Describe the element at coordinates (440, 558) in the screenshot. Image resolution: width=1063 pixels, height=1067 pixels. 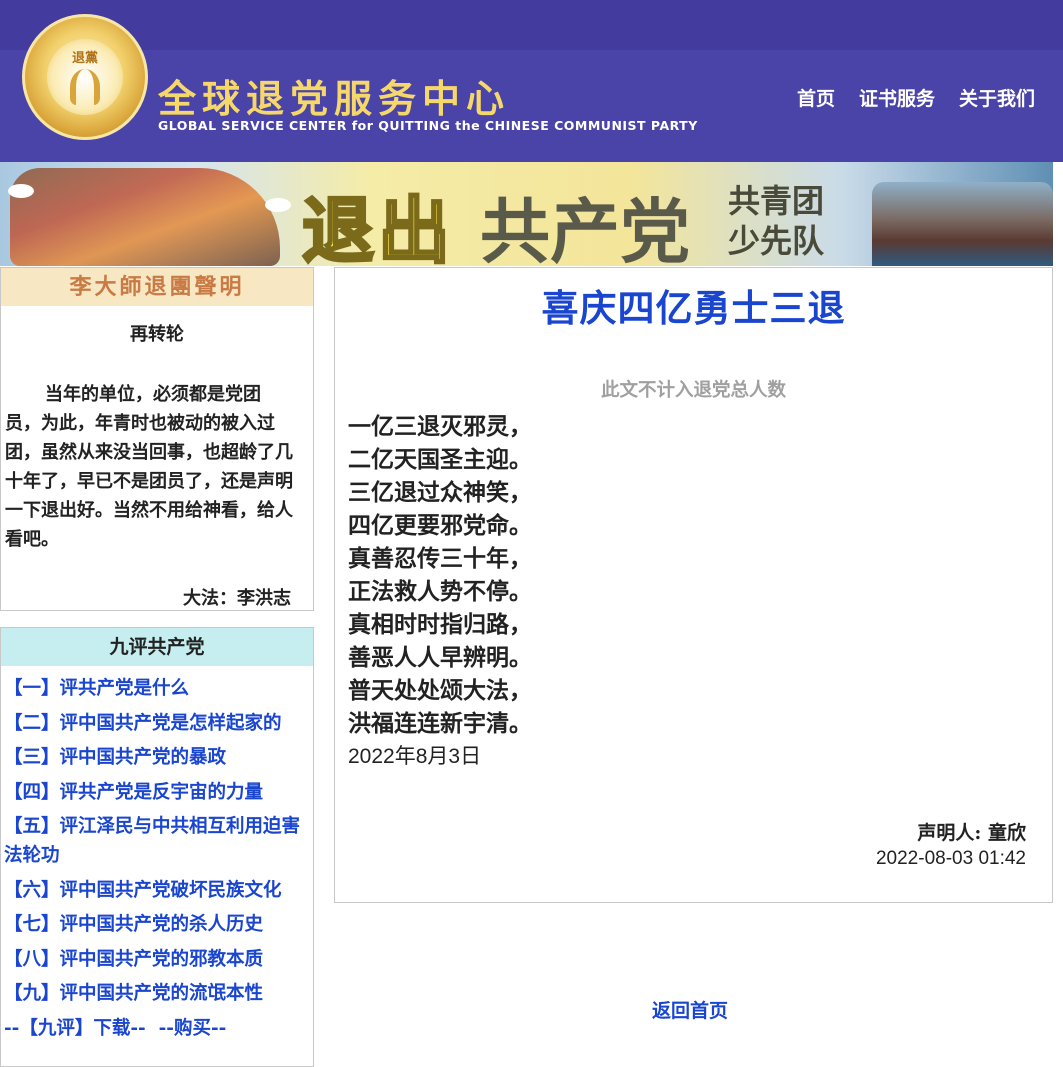
I see `poem-line: 真善忍传三十年，` at that location.